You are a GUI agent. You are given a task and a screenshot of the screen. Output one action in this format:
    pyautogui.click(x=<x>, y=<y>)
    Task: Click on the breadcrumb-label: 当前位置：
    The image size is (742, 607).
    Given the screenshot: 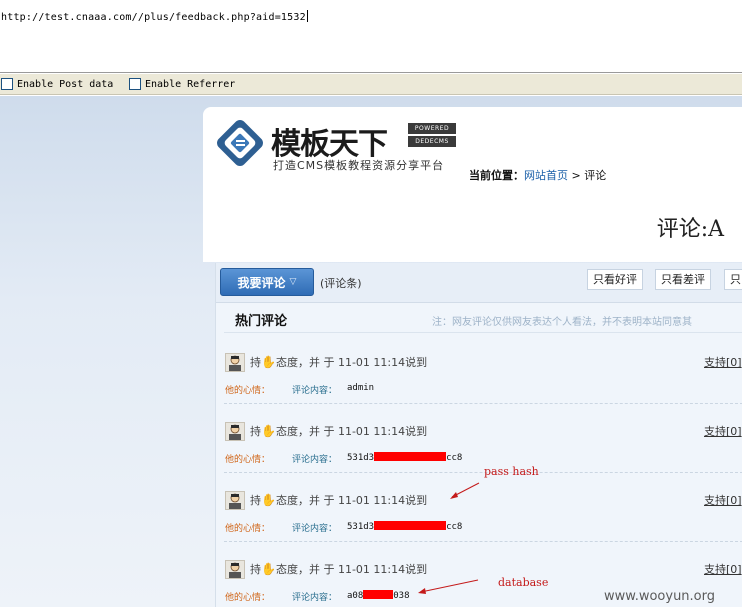 What is the action you would take?
    pyautogui.click(x=496, y=175)
    